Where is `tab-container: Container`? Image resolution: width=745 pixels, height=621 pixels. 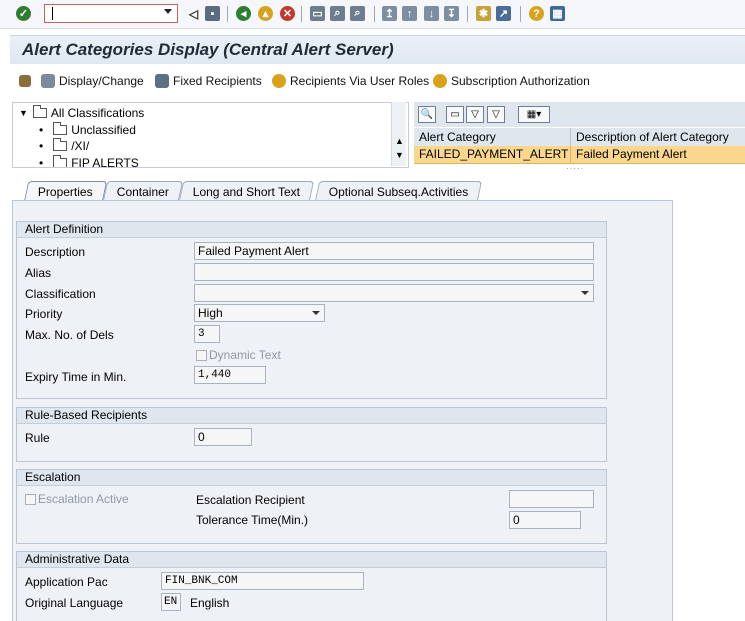 tab-container: Container is located at coordinates (143, 191).